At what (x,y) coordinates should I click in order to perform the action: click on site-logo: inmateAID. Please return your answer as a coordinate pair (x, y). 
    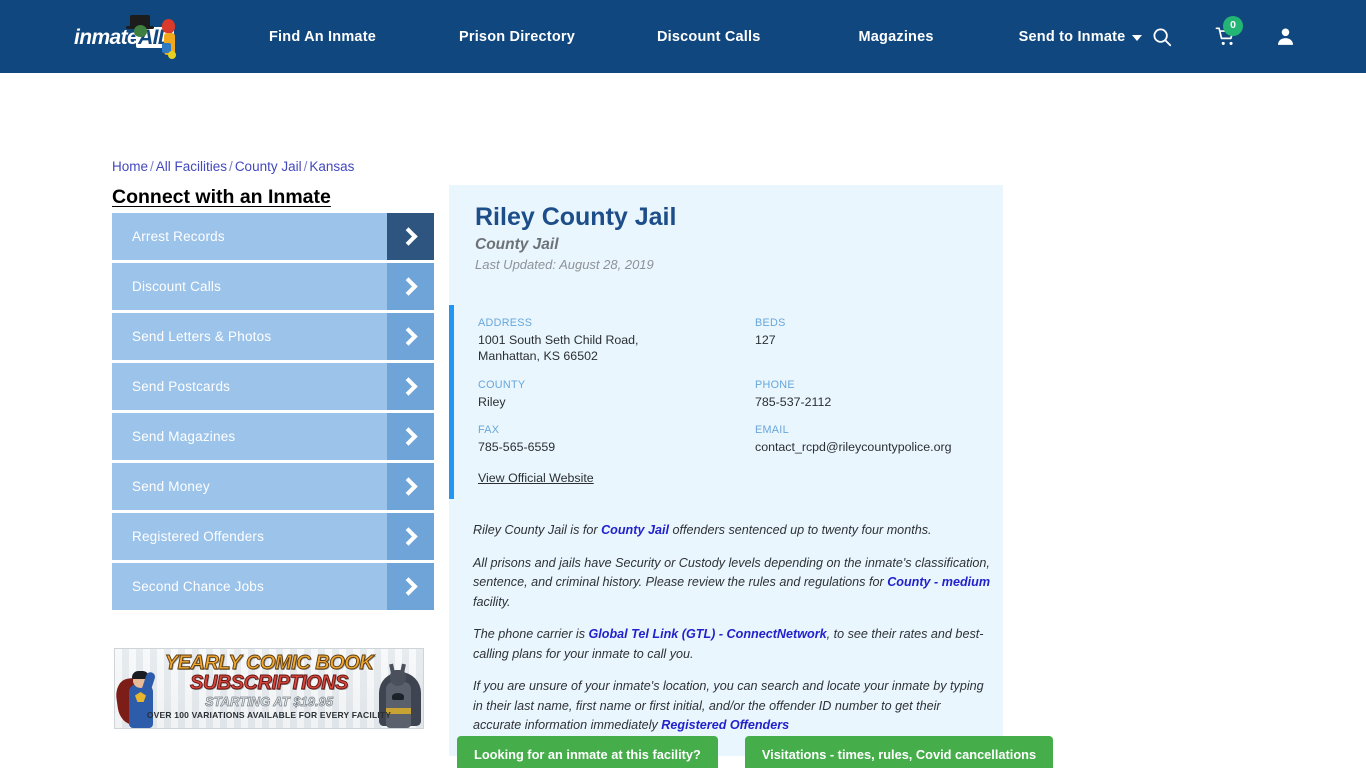
    Looking at the image, I should click on (132, 37).